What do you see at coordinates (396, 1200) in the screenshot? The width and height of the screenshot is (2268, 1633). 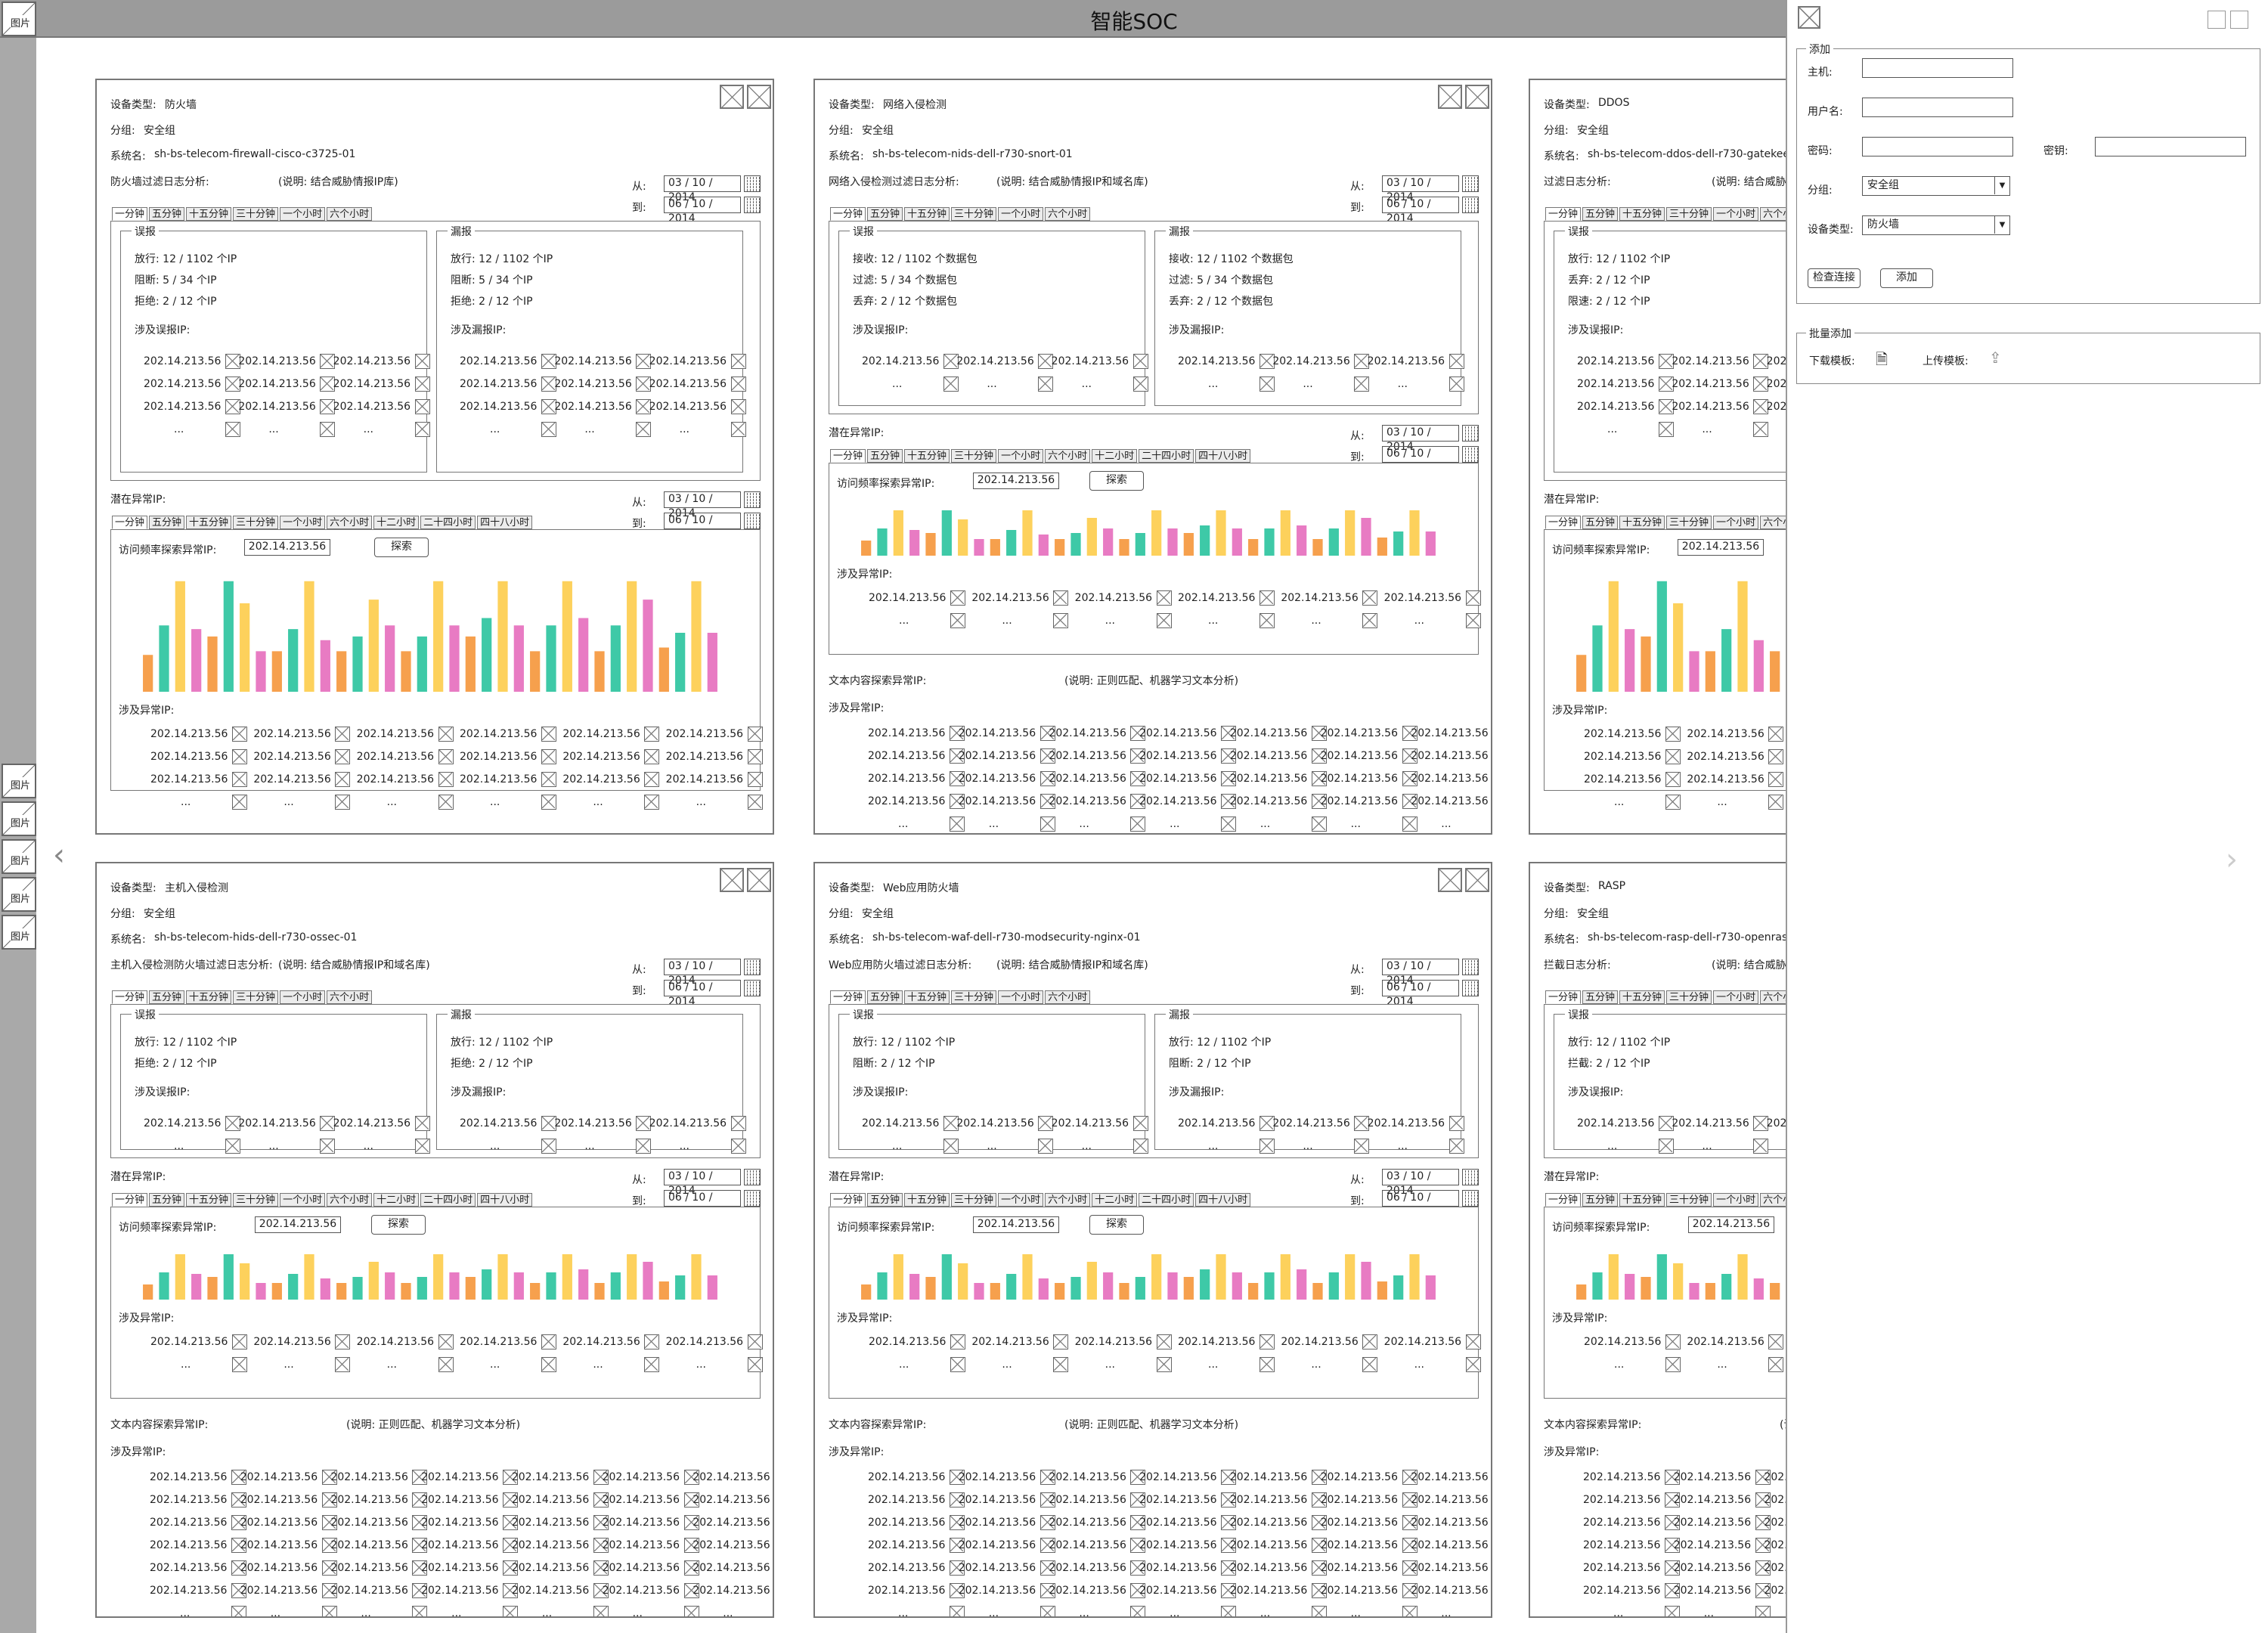 I see `anomaly-range-tab: 十二小时` at bounding box center [396, 1200].